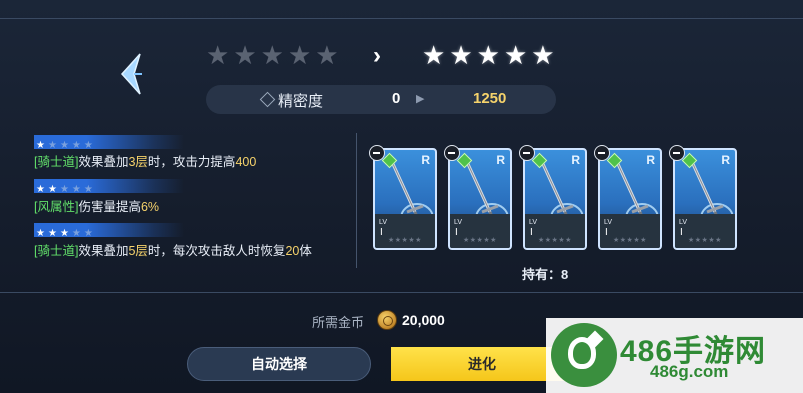 The image size is (803, 393). I want to click on play-arrow-icon: ▶, so click(420, 99).